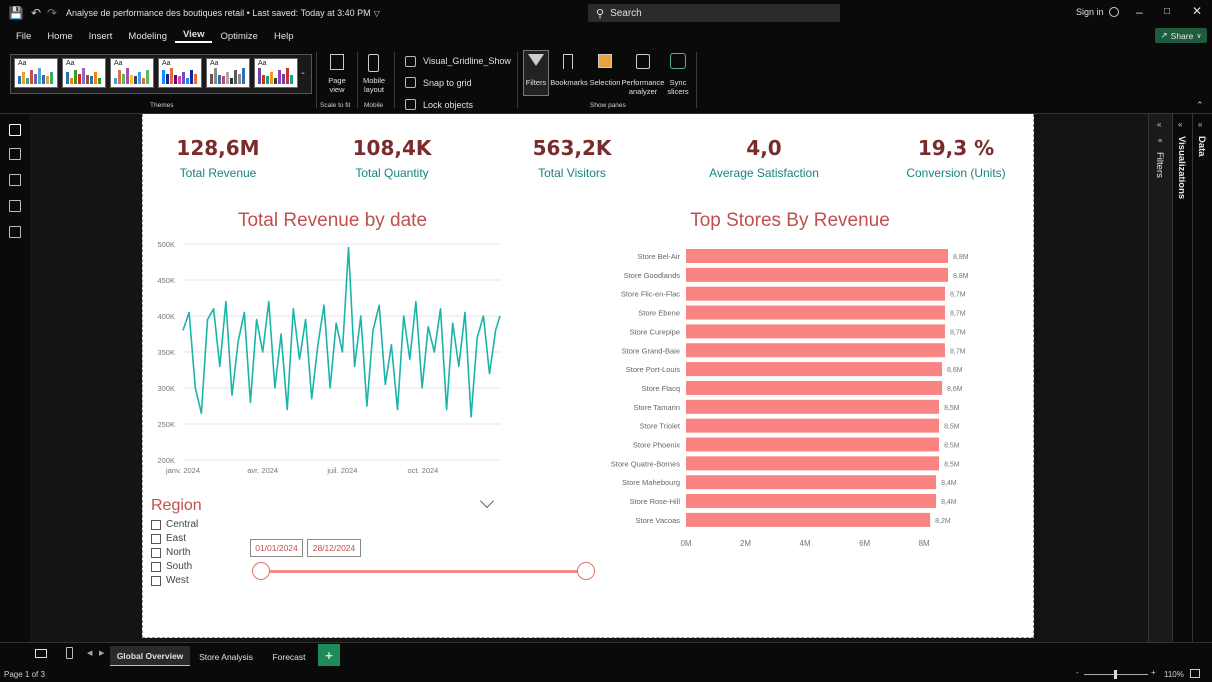 The width and height of the screenshot is (1212, 682). I want to click on zoom-slider-thumb, so click(1115, 674).